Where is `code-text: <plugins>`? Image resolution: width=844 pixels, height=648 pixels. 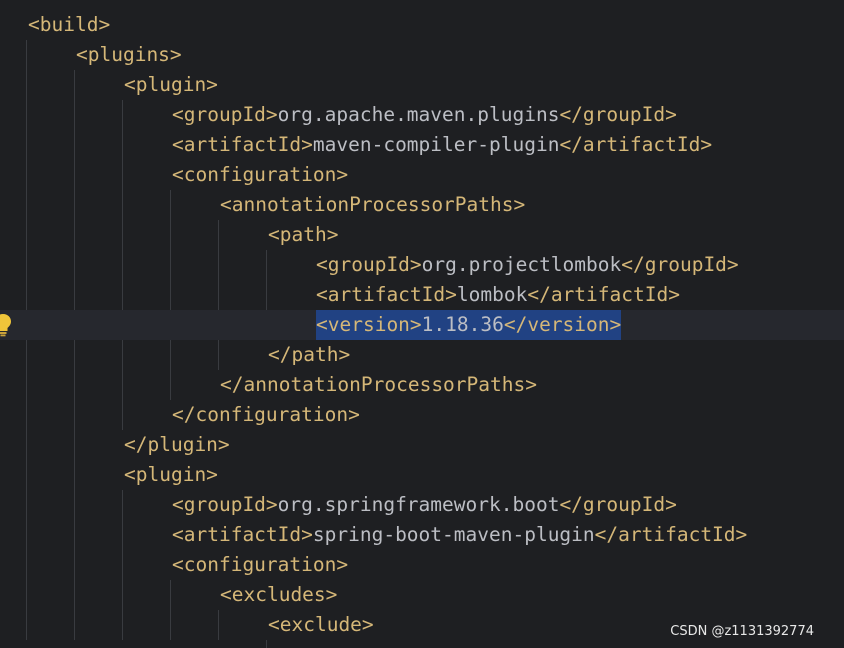 code-text: <plugins> is located at coordinates (129, 55).